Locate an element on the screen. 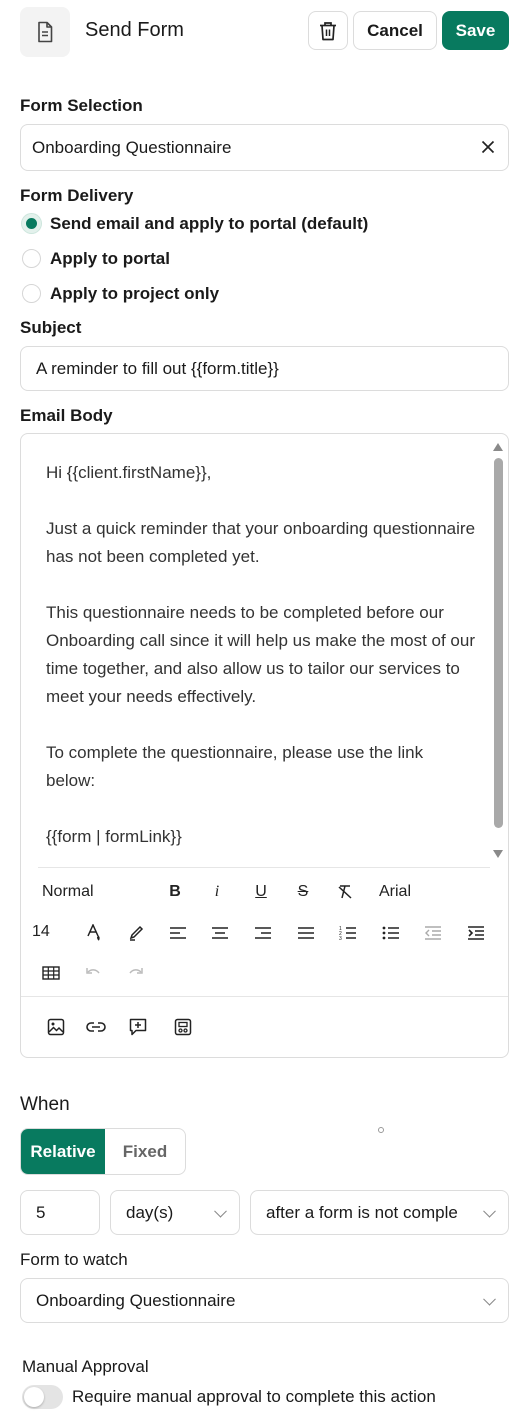 The image size is (531, 1423). tab-relative: Relative is located at coordinates (63, 1151).